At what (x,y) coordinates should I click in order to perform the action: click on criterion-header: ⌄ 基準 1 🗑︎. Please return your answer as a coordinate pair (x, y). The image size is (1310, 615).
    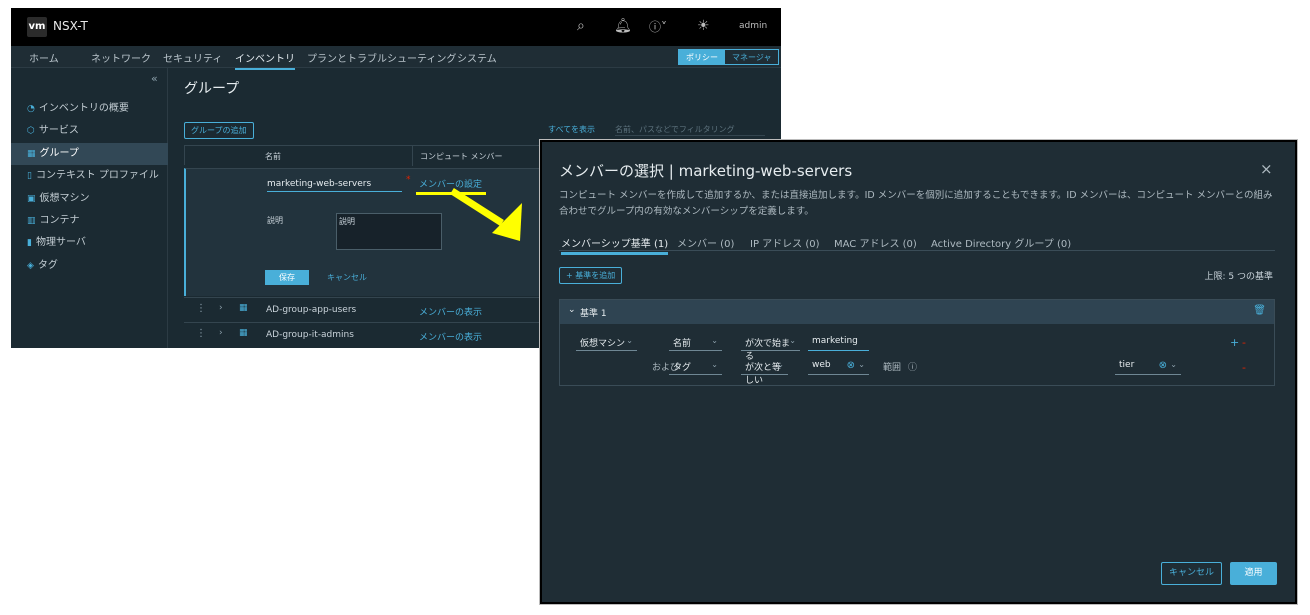
    Looking at the image, I should click on (917, 312).